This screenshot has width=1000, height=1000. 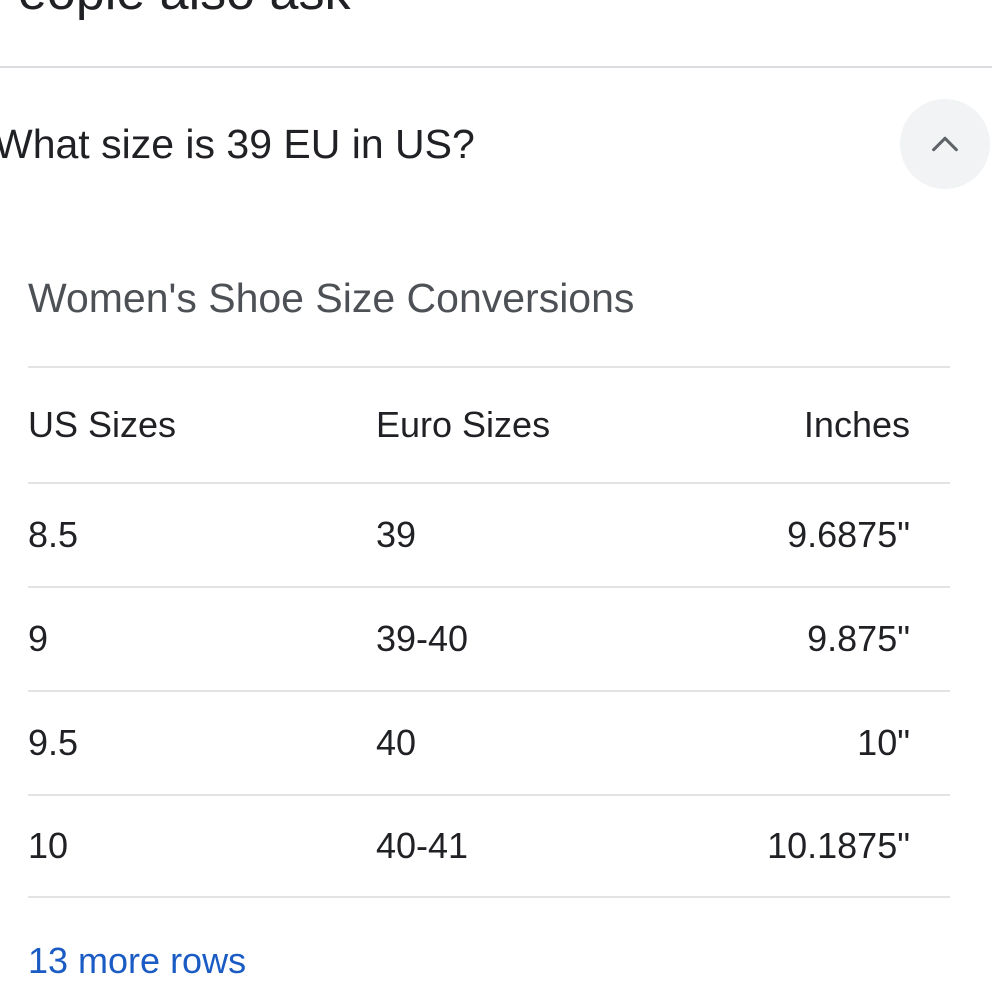 I want to click on cell-us-size: 8.5, so click(x=53, y=534).